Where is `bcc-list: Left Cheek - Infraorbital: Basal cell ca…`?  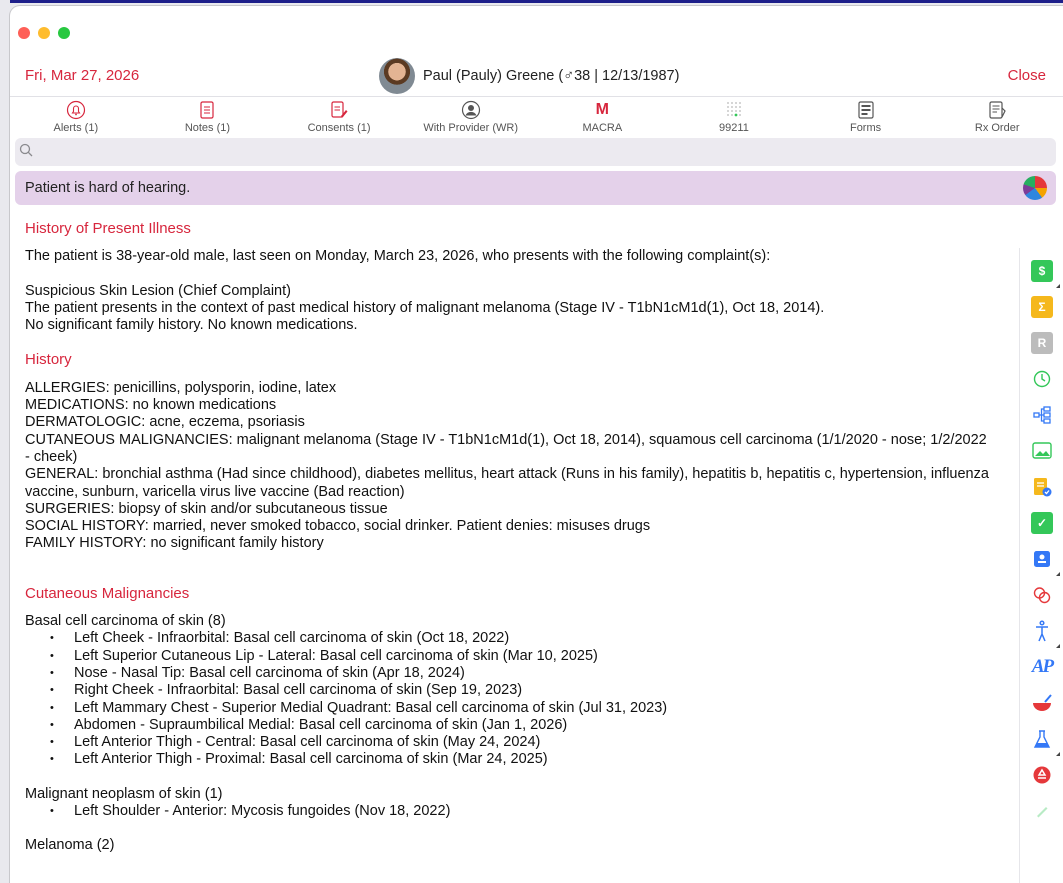 bcc-list: Left Cheek - Infraorbital: Basal cell ca… is located at coordinates (510, 699).